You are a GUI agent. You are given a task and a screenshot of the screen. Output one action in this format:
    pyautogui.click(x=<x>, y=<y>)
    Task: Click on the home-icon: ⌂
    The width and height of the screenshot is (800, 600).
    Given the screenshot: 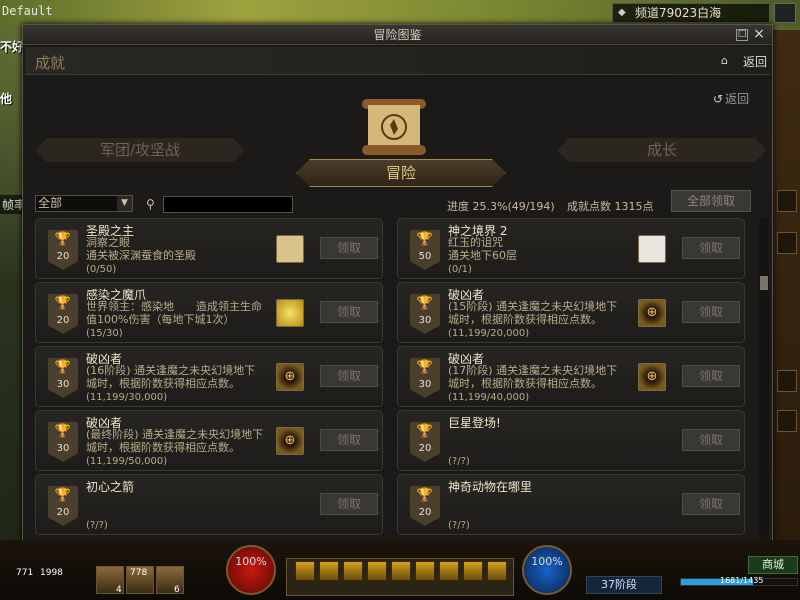 What is the action you would take?
    pyautogui.click(x=724, y=60)
    